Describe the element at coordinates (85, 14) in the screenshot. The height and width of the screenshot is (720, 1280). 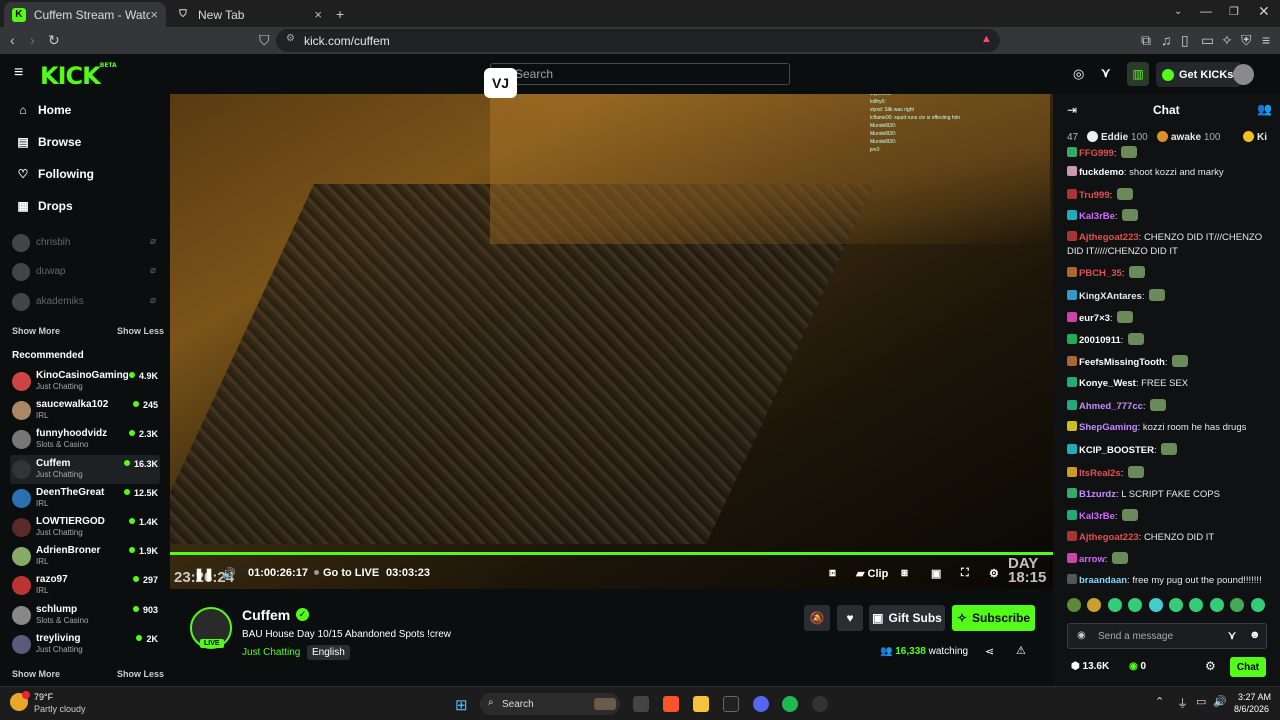
I see `tab-cuffem: K Cuffem Stream - Watch Live o ×` at that location.